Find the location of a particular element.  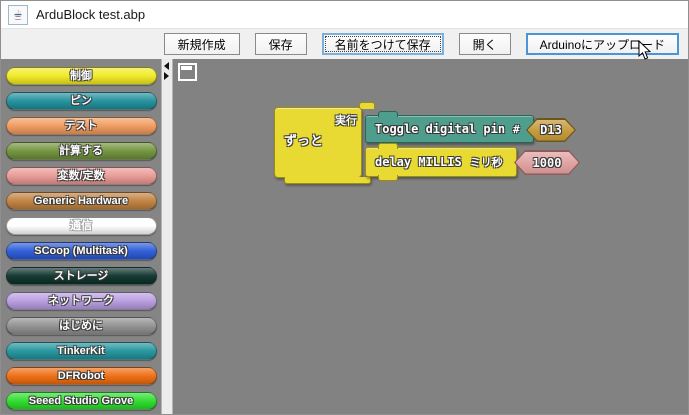

toolbar-button-open: 開く is located at coordinates (484, 44).